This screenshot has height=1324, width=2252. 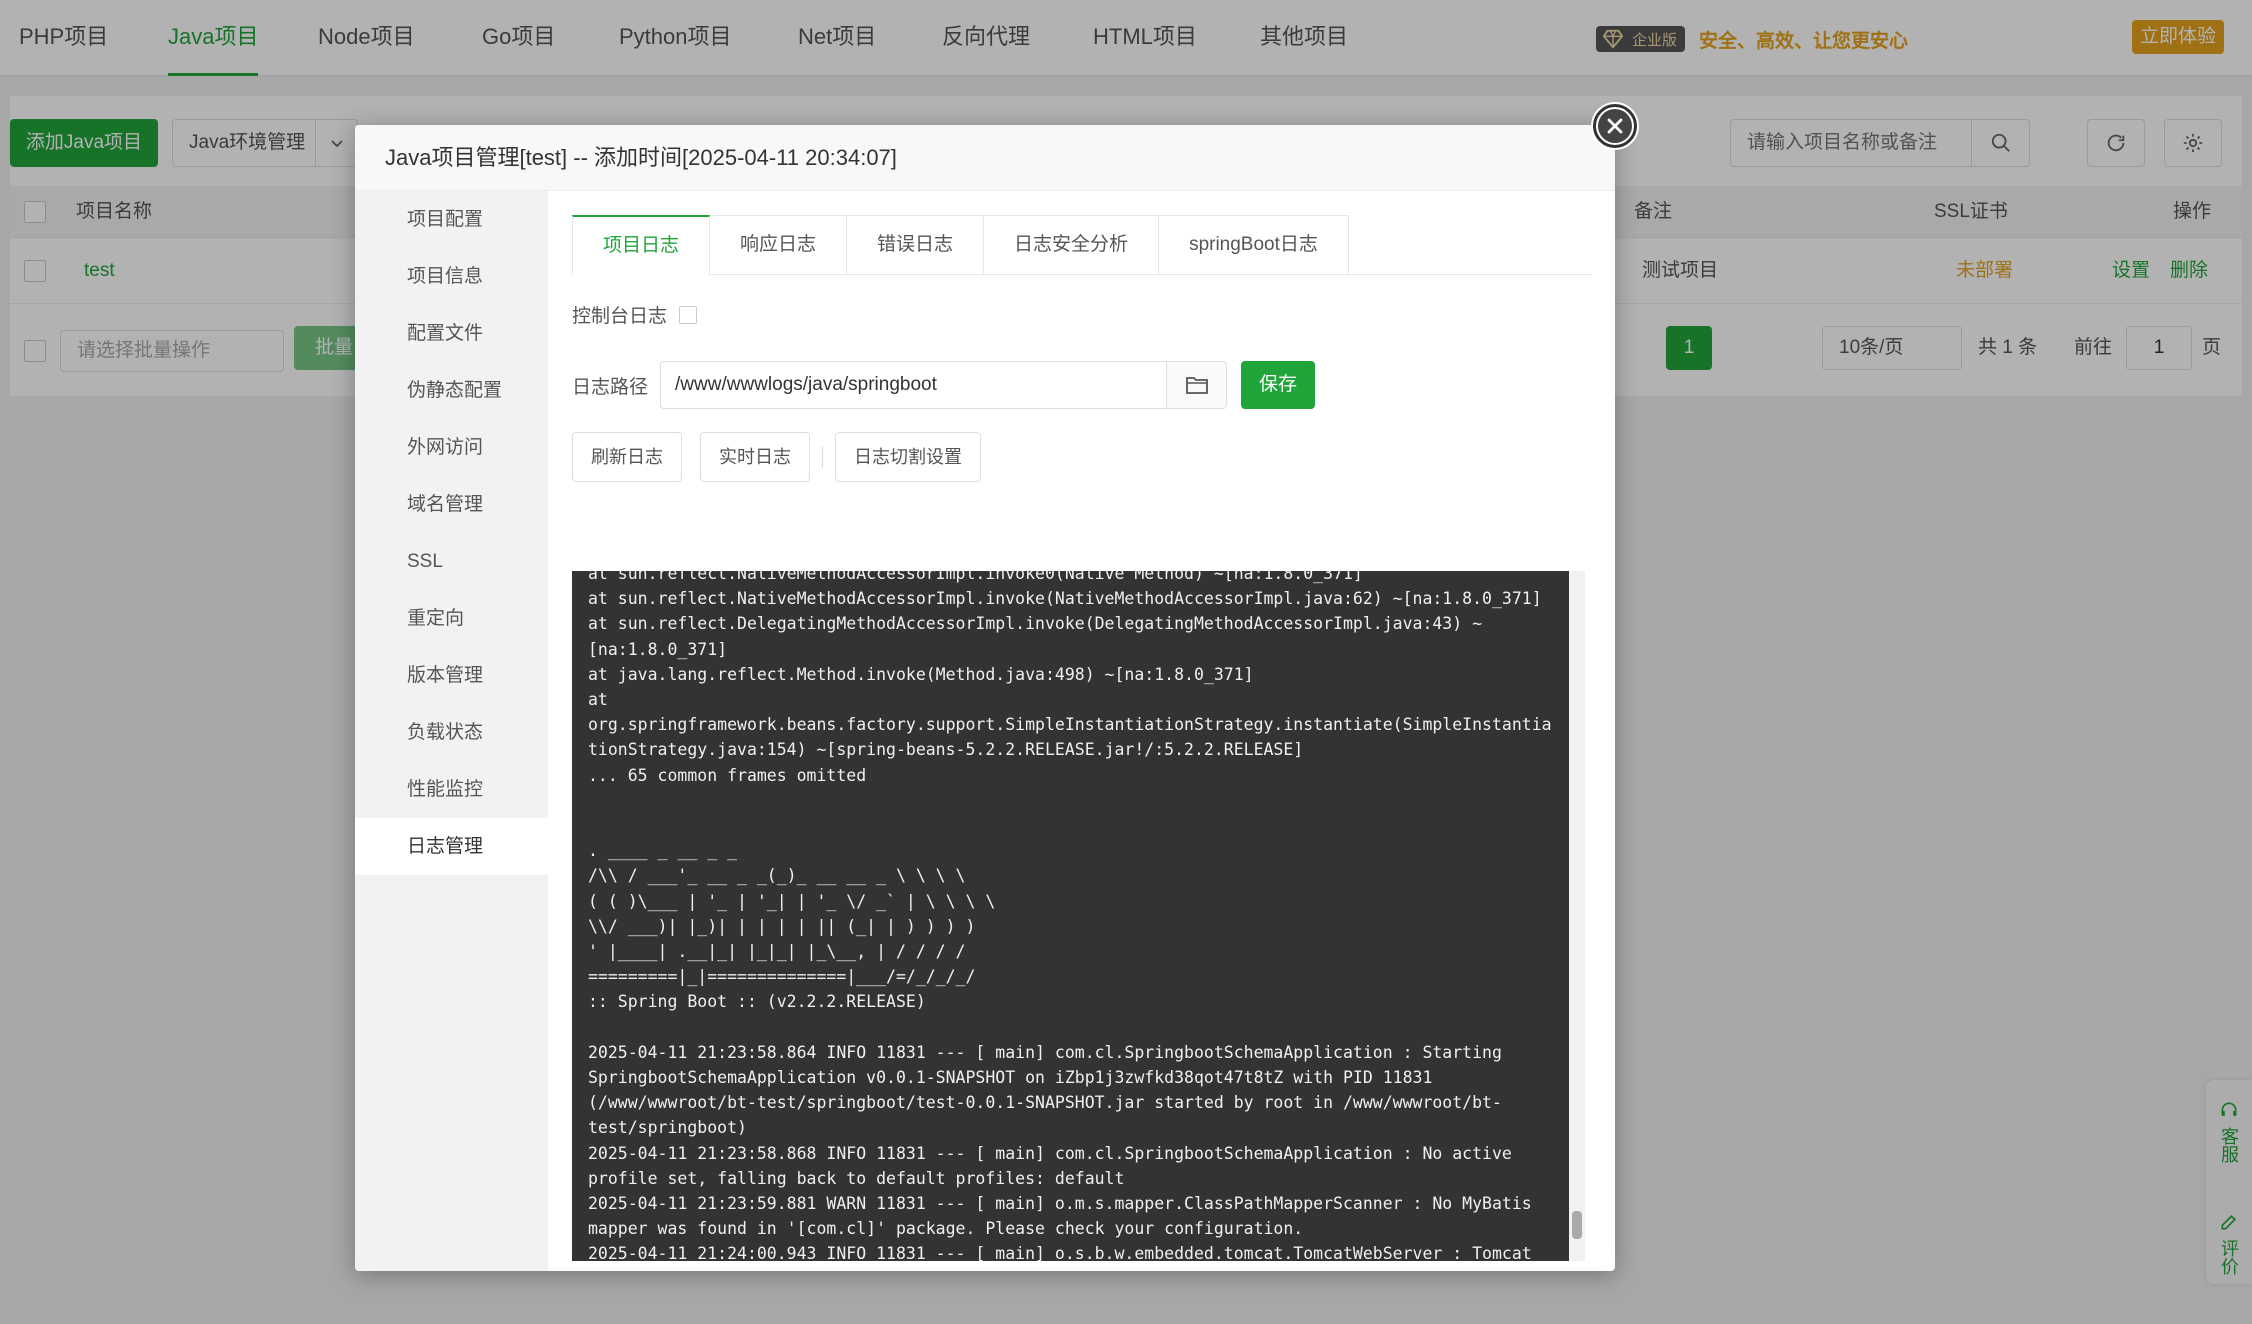 I want to click on menu-item-log-manage: 日志管理, so click(x=451, y=846).